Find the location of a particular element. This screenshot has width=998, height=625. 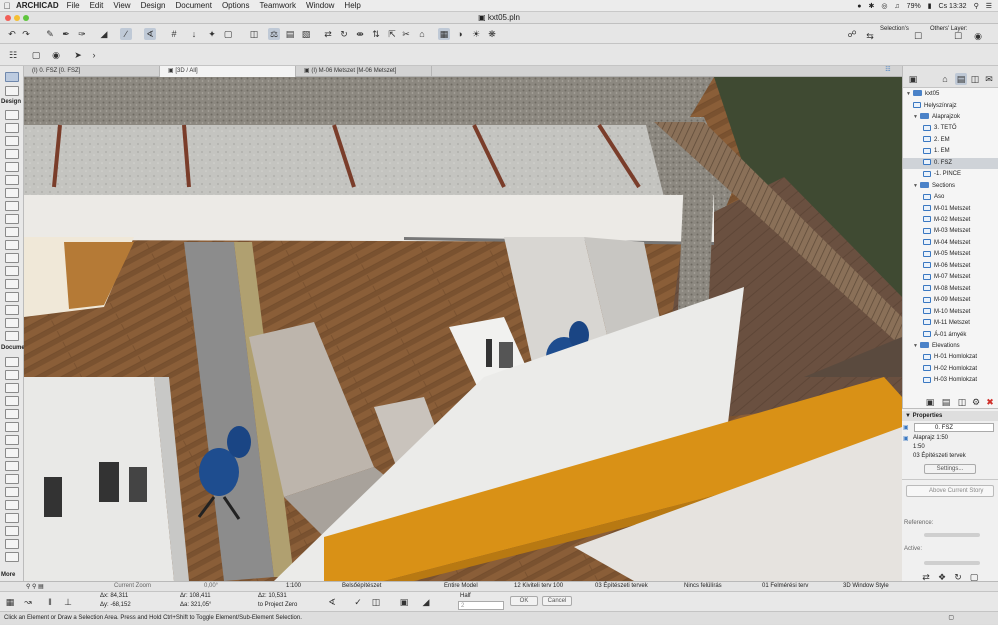

interior-elevation-tool is located at coordinates (12, 505).